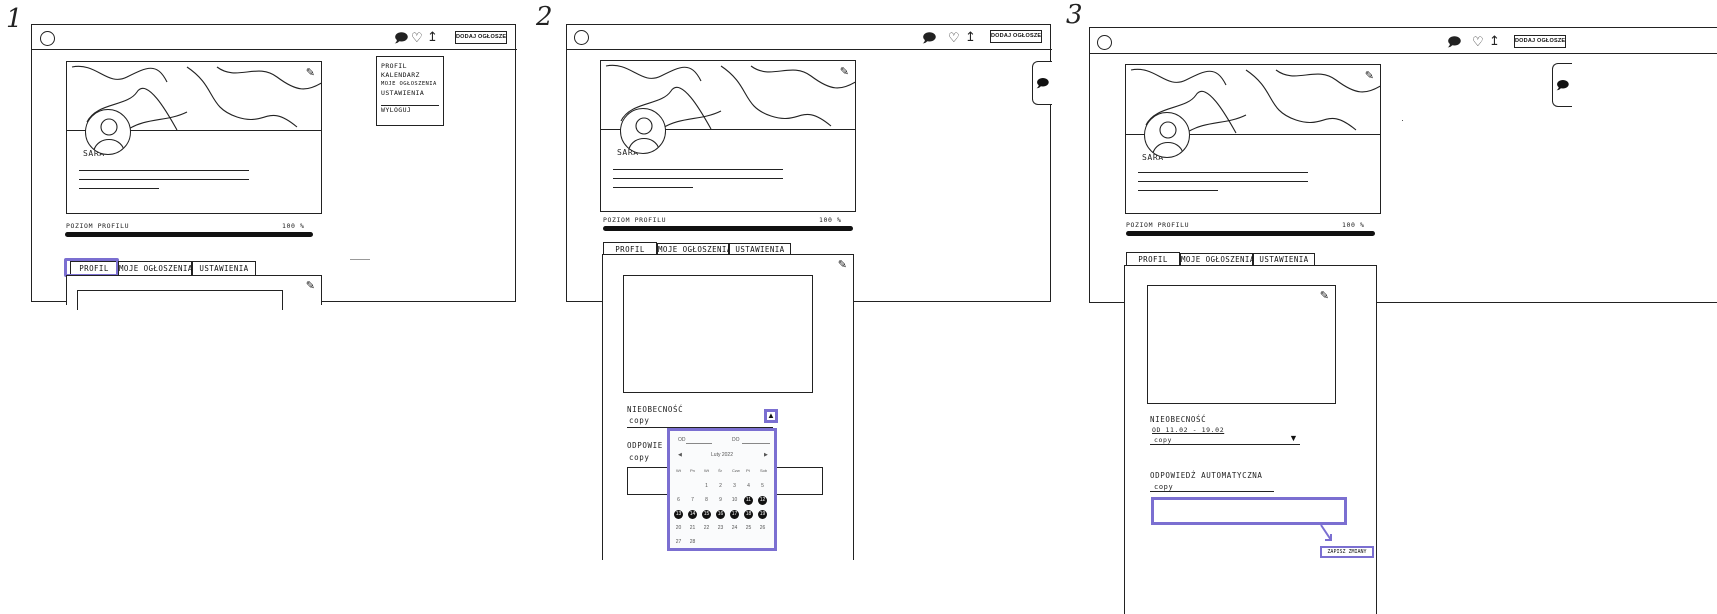 The height and width of the screenshot is (614, 1717). Describe the element at coordinates (728, 228) in the screenshot. I see `profile-level-bar` at that location.